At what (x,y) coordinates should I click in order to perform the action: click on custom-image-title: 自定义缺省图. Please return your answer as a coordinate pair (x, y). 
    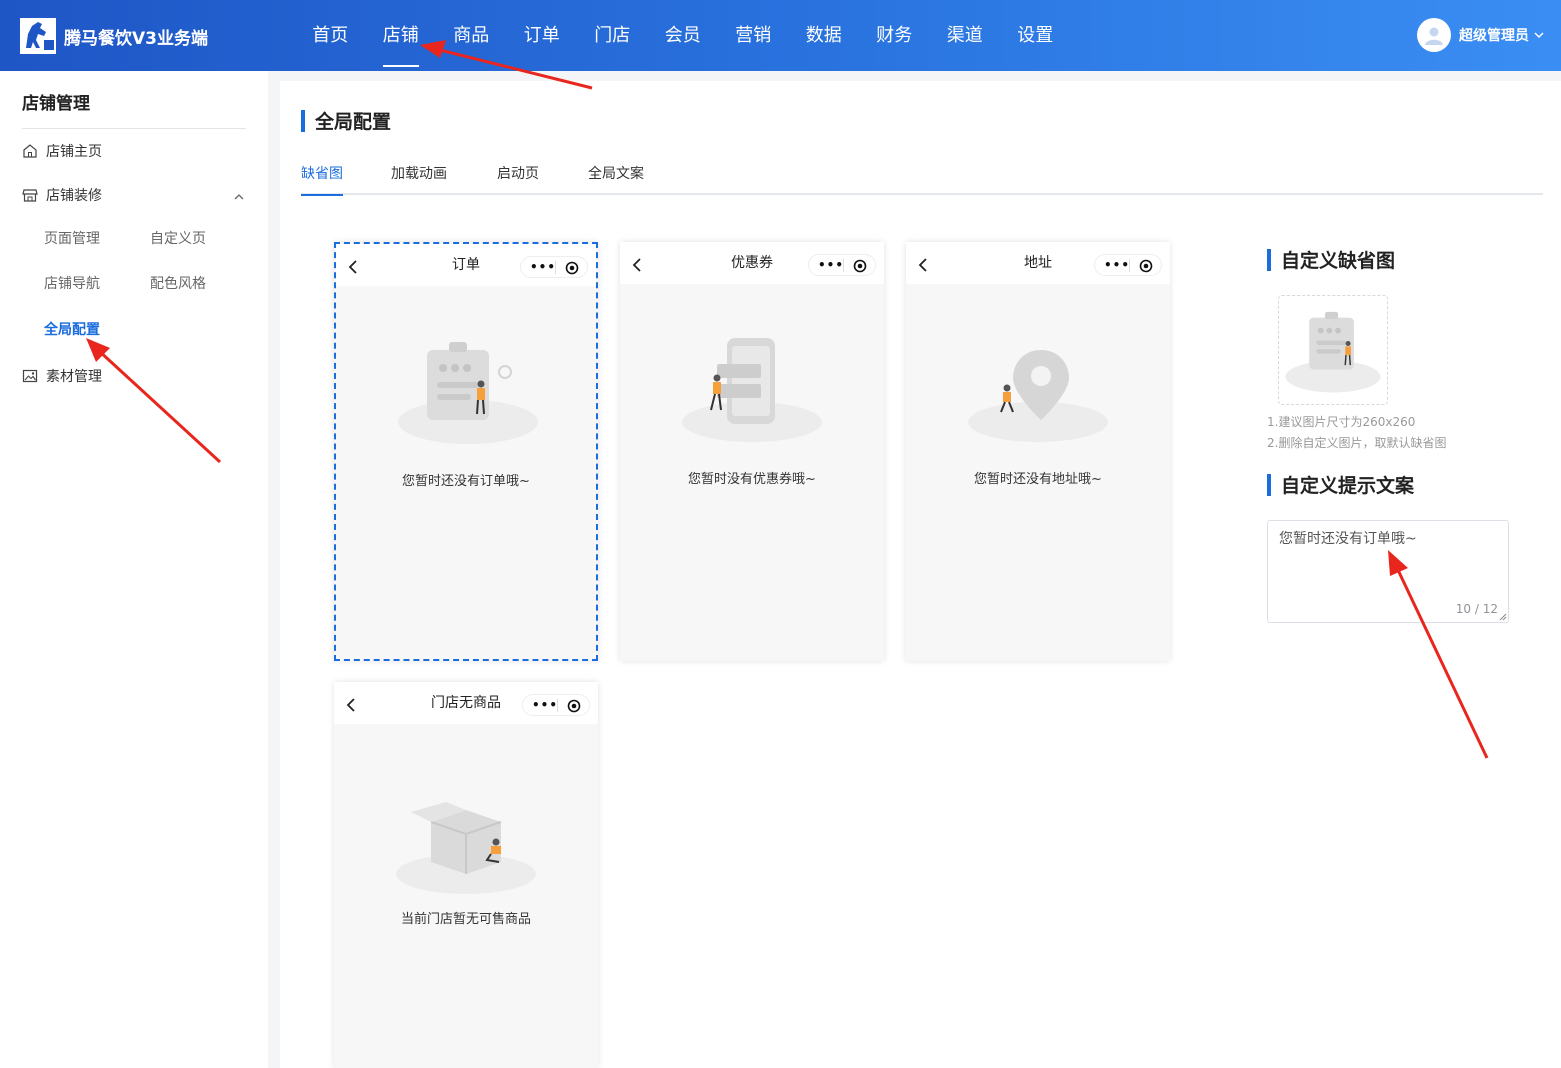
    Looking at the image, I should click on (1331, 259).